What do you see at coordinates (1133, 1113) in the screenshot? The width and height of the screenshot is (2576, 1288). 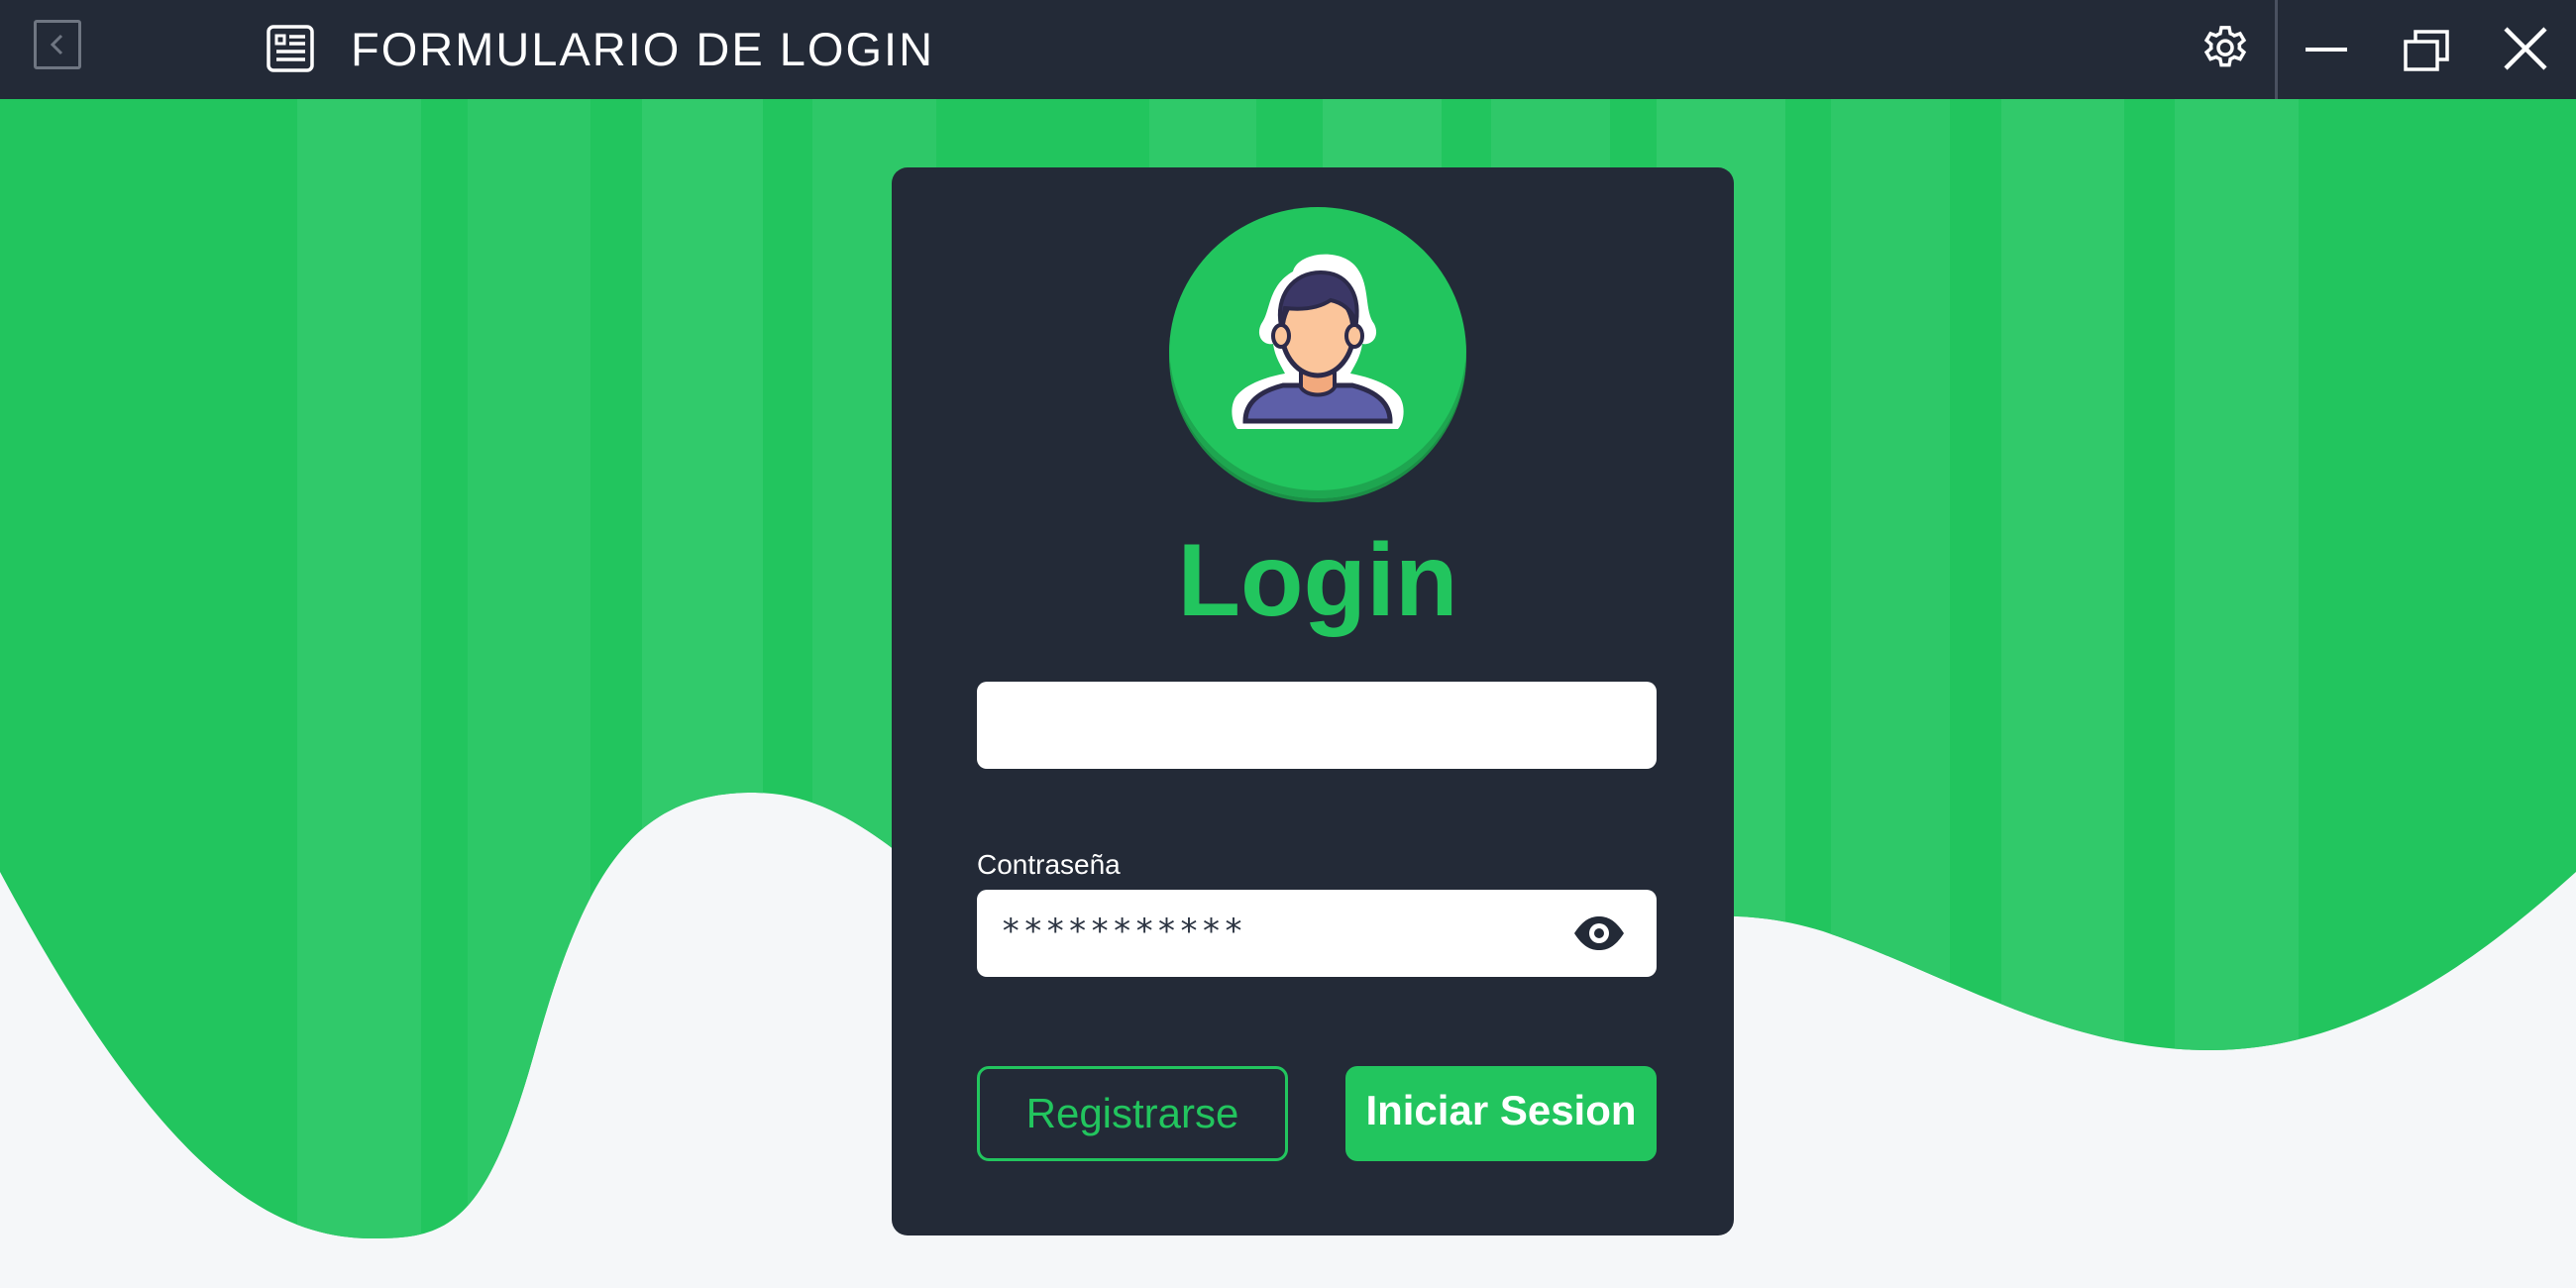 I see `register-button: Registrarse` at bounding box center [1133, 1113].